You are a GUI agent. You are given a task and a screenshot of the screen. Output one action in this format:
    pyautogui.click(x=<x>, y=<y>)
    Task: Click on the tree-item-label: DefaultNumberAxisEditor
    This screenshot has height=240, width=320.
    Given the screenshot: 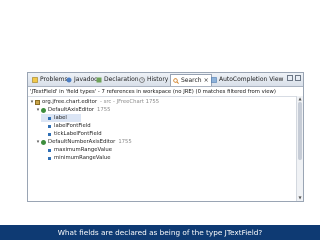 What is the action you would take?
    pyautogui.click(x=82, y=142)
    